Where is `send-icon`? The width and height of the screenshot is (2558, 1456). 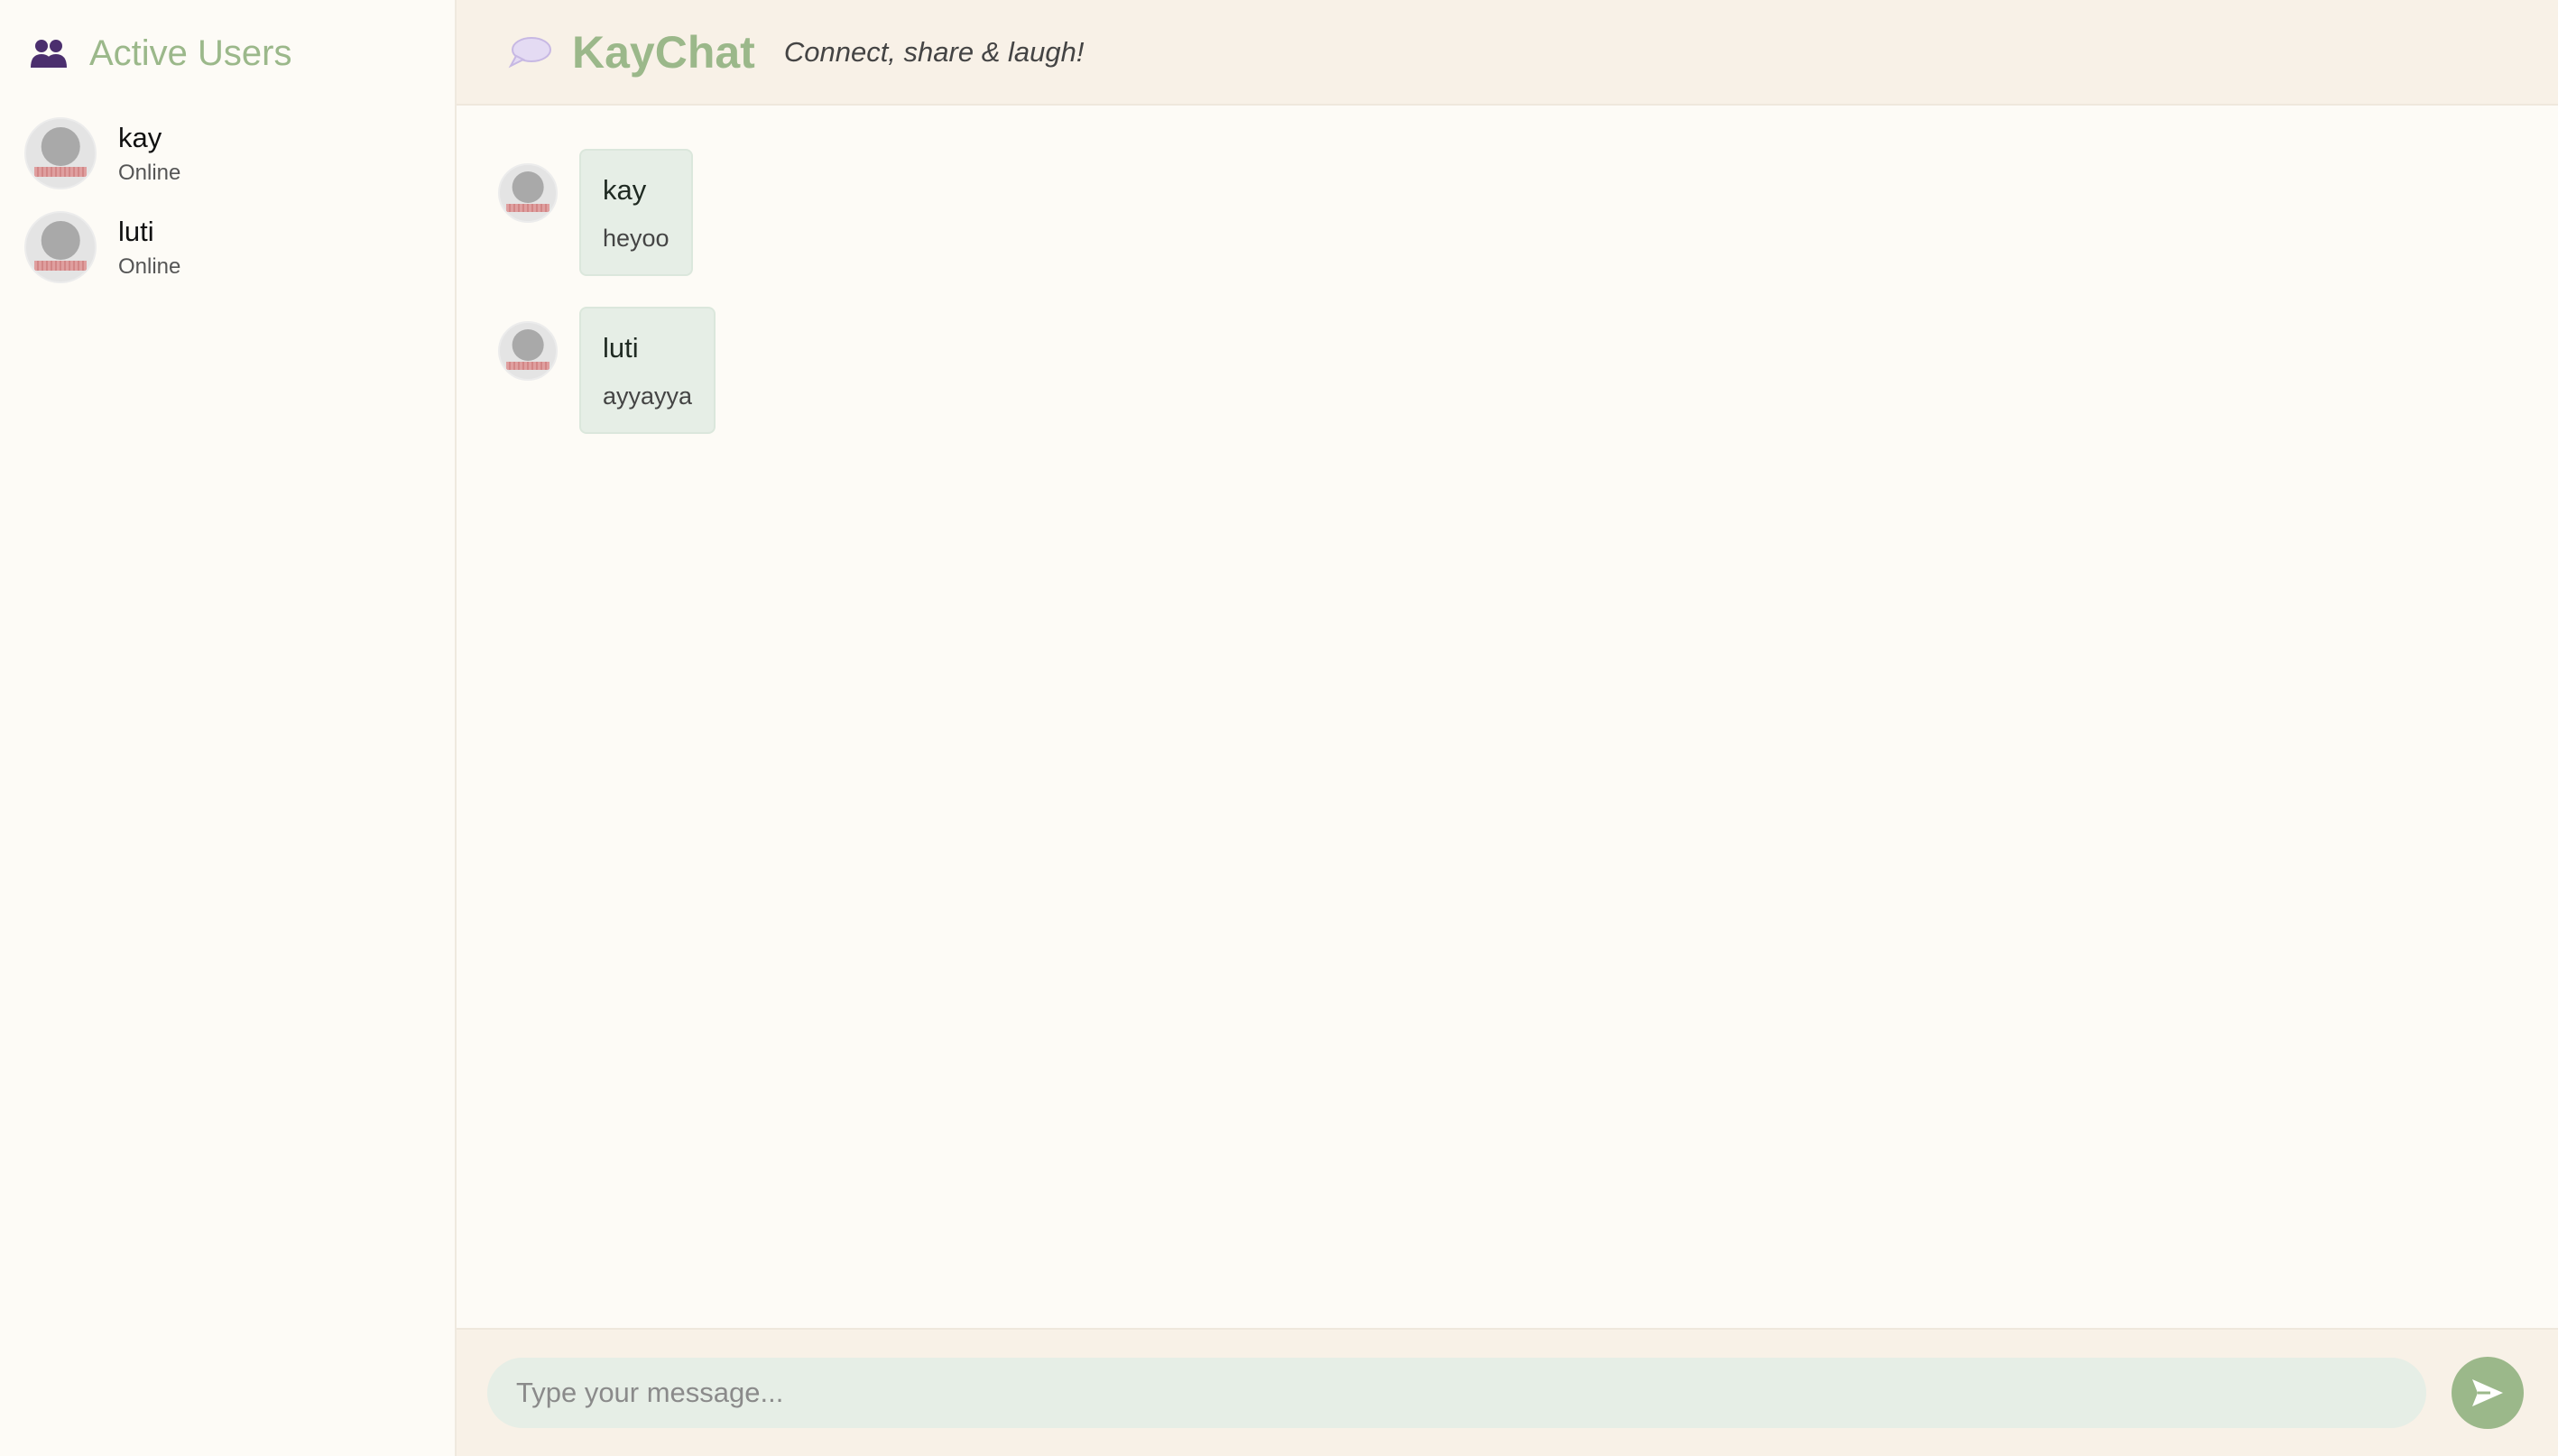 send-icon is located at coordinates (2487, 1392).